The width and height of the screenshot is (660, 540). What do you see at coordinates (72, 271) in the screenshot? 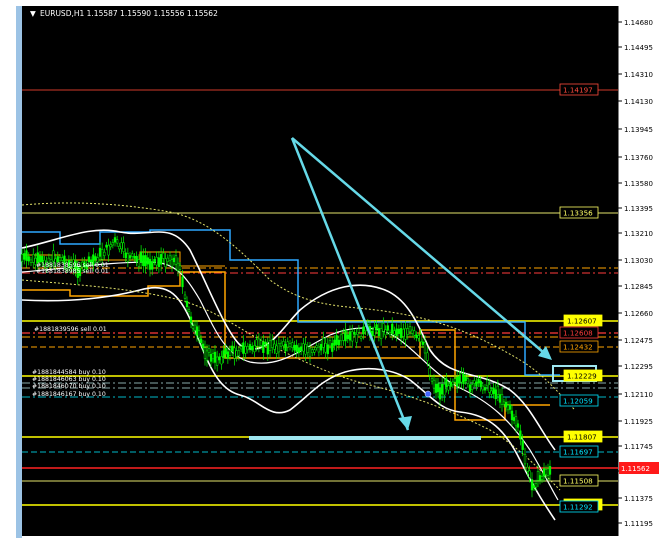
I see `order-label-2: #1881838985 sell 0.01` at bounding box center [72, 271].